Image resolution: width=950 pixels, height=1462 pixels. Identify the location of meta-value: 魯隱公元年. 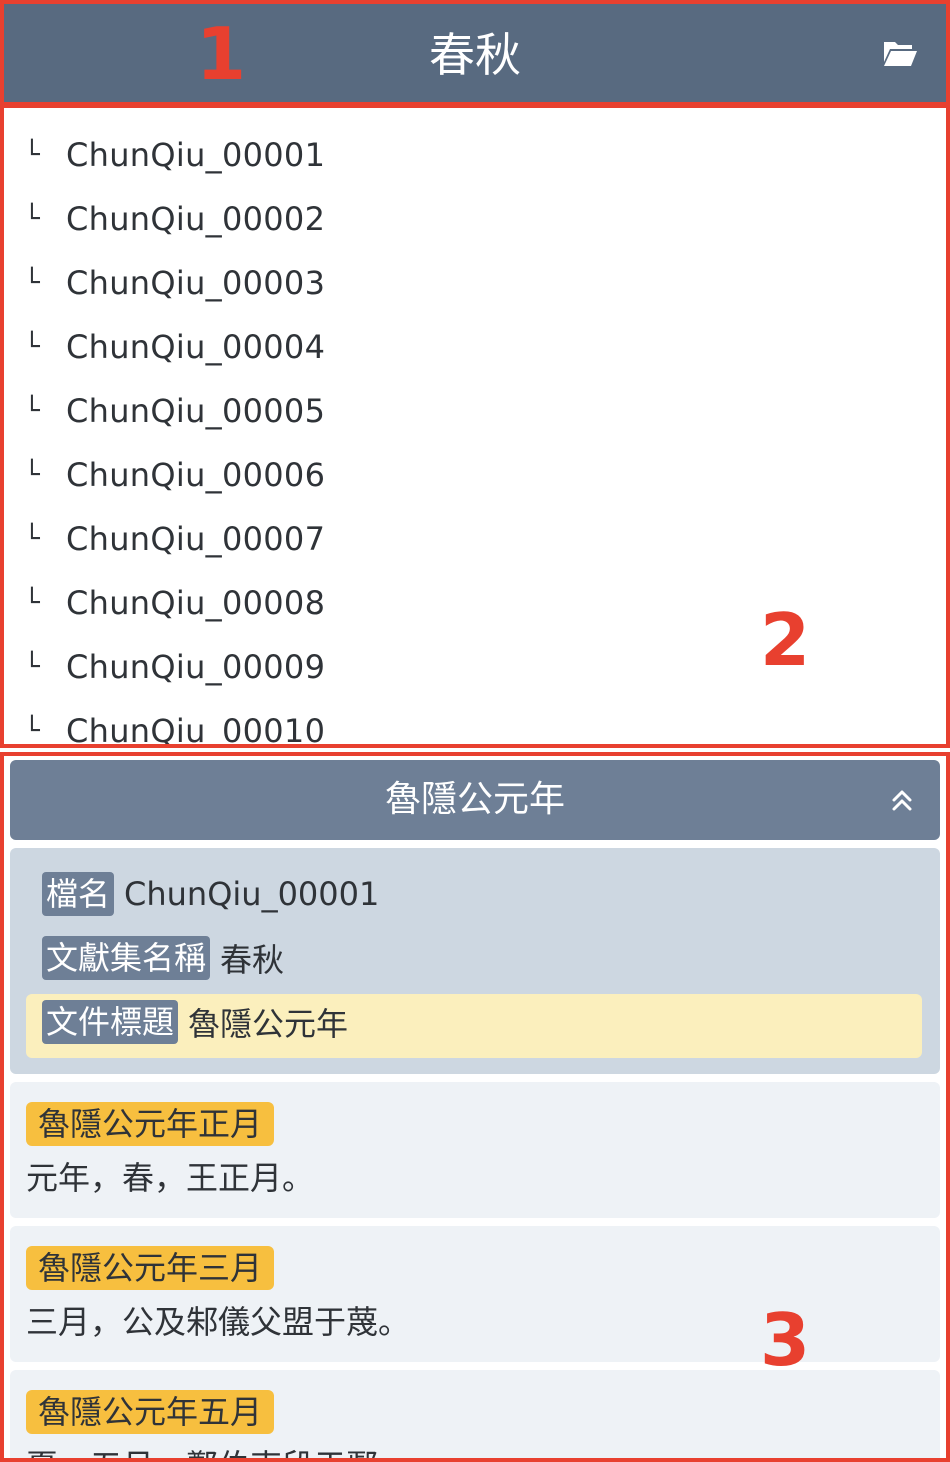
(268, 1024).